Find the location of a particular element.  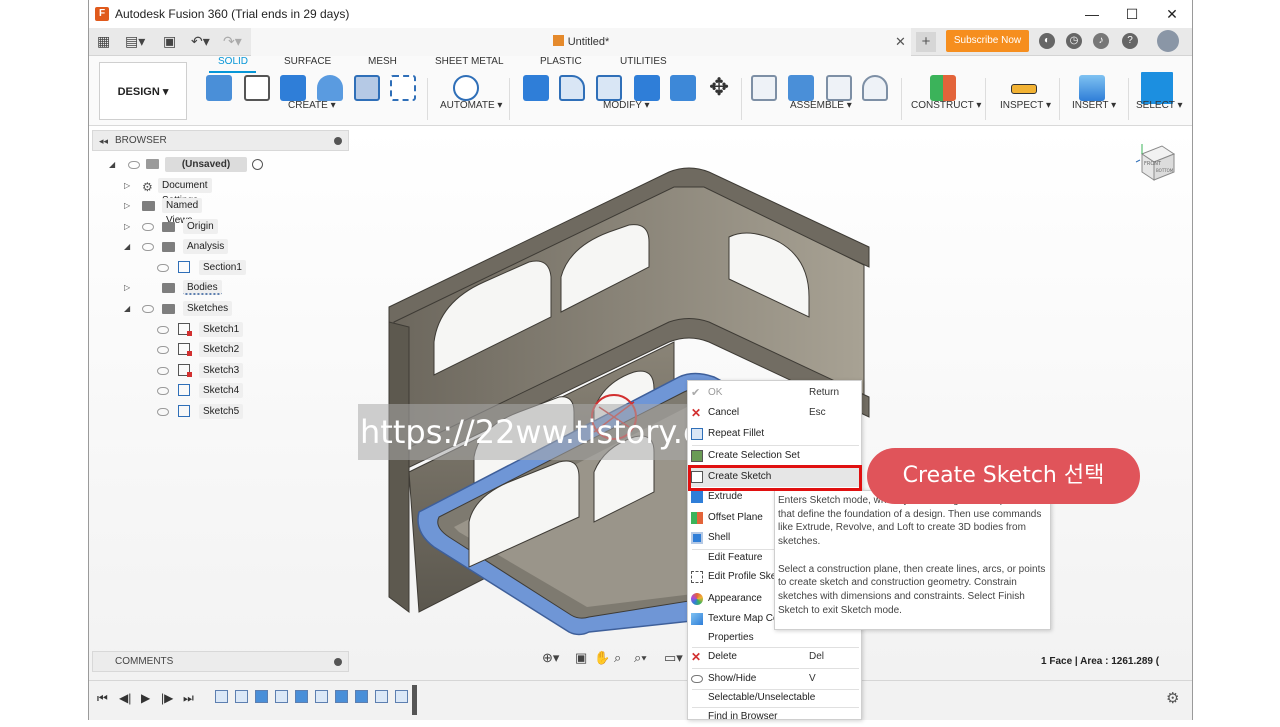

insert-menu: INSERT ▾ is located at coordinates (1094, 105).